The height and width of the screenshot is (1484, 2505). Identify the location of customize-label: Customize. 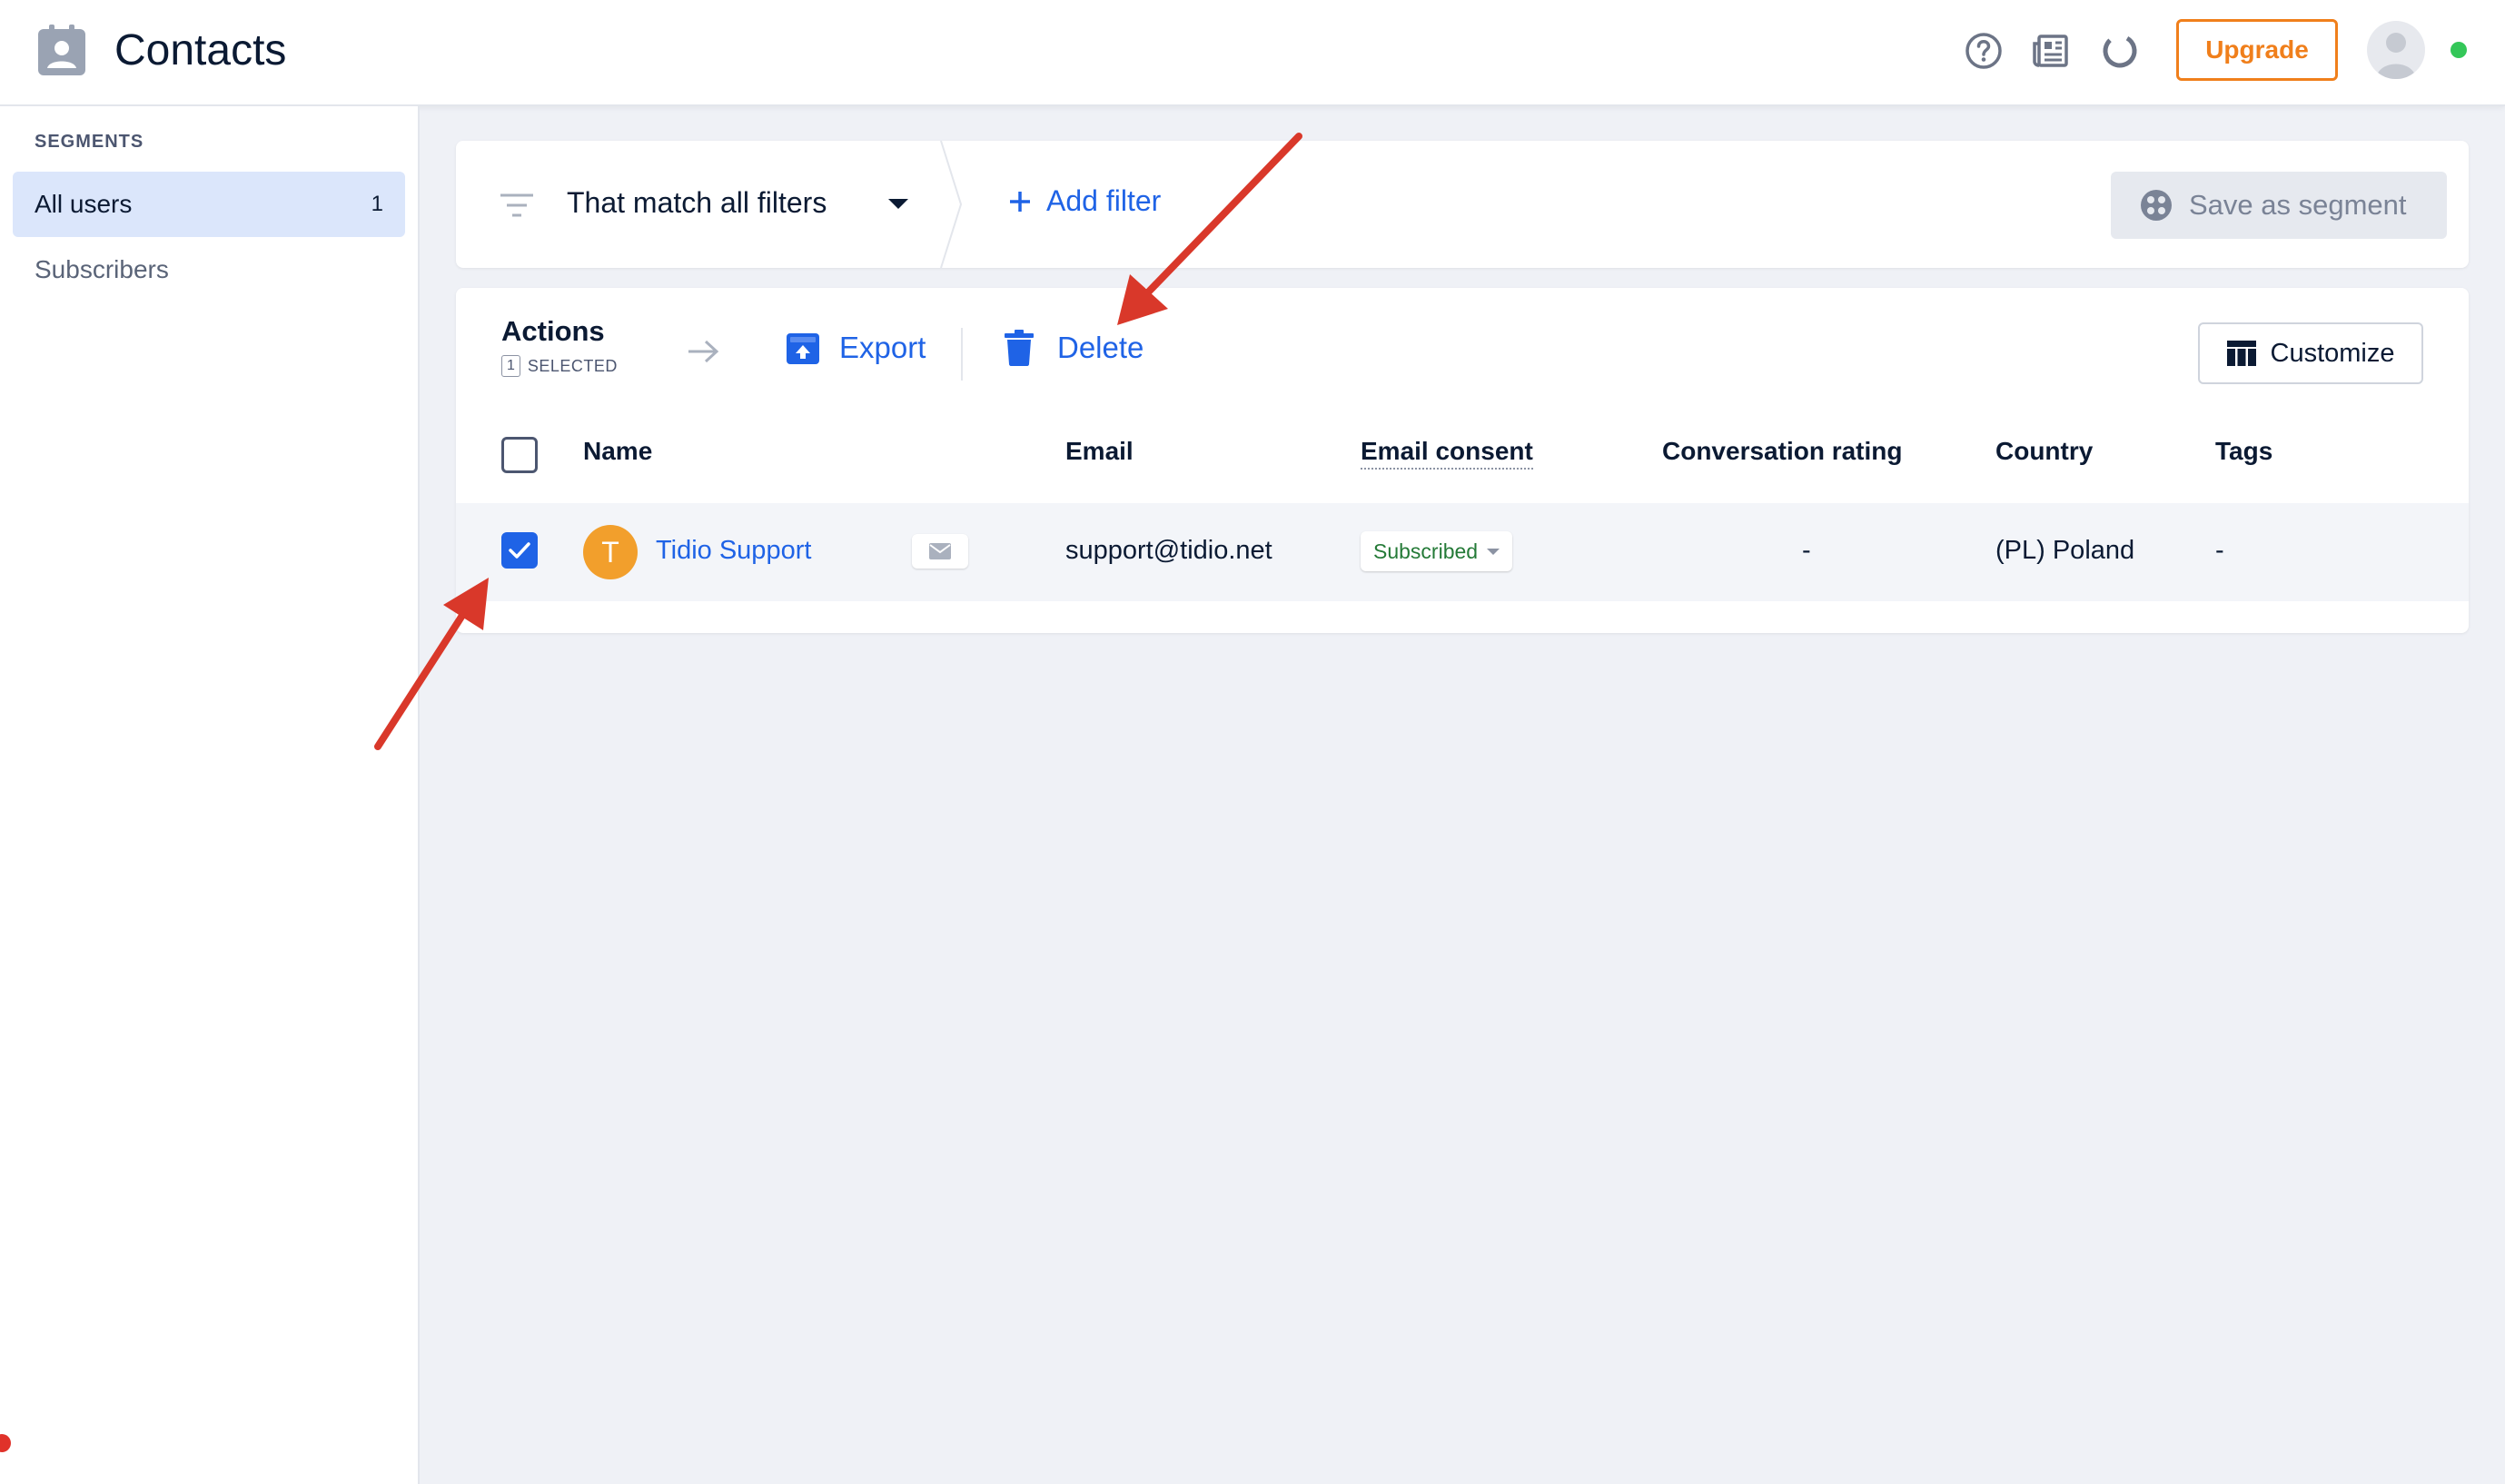
(2332, 353).